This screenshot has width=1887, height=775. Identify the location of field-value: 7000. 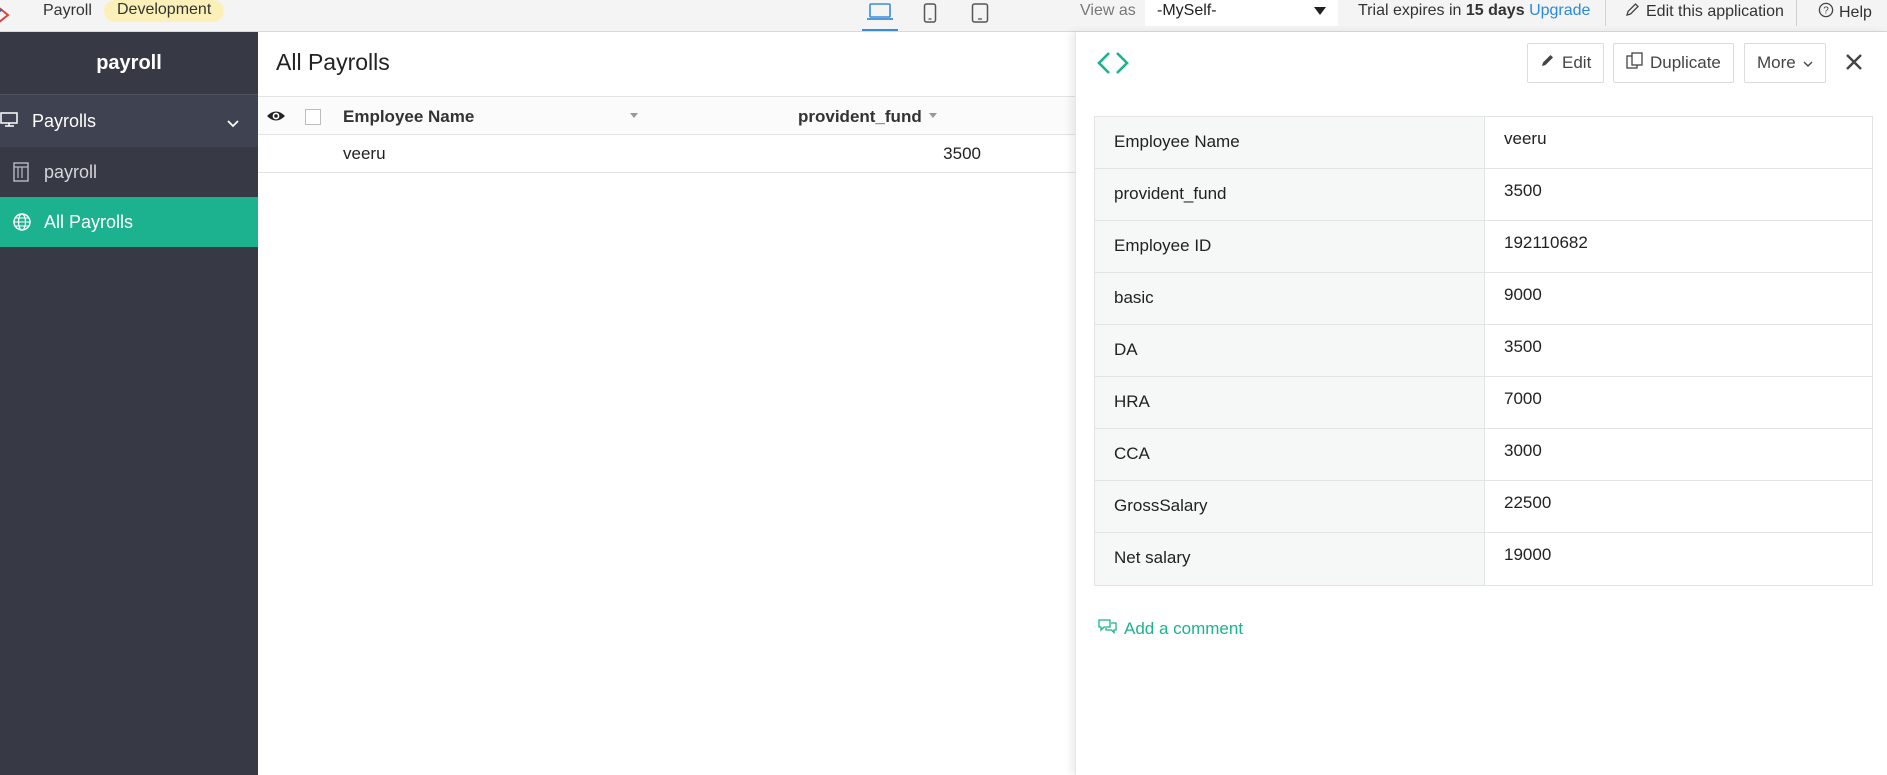
(1523, 398).